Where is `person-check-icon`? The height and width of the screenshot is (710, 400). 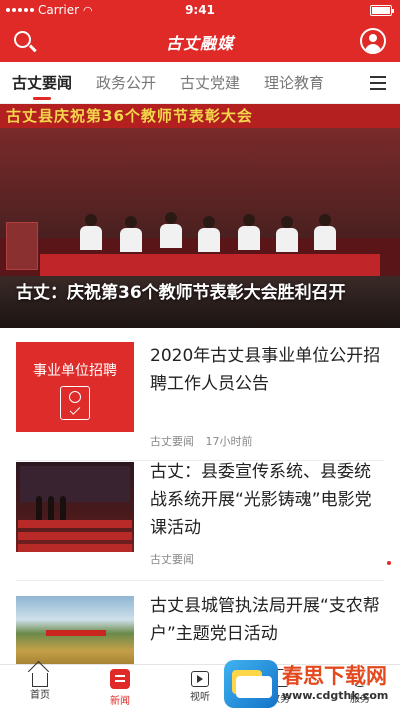
person-check-icon is located at coordinates (75, 403).